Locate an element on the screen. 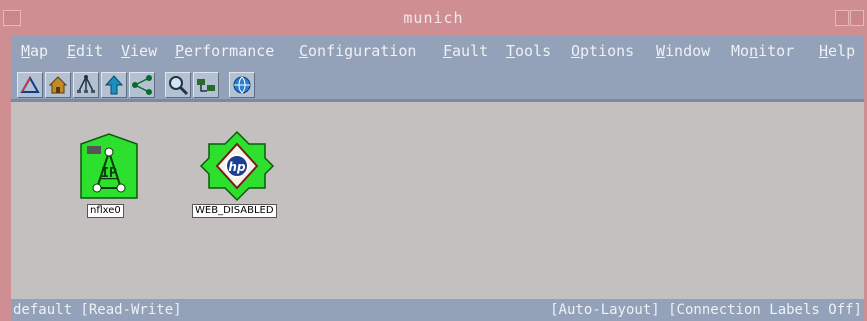  globe-icon is located at coordinates (242, 85).